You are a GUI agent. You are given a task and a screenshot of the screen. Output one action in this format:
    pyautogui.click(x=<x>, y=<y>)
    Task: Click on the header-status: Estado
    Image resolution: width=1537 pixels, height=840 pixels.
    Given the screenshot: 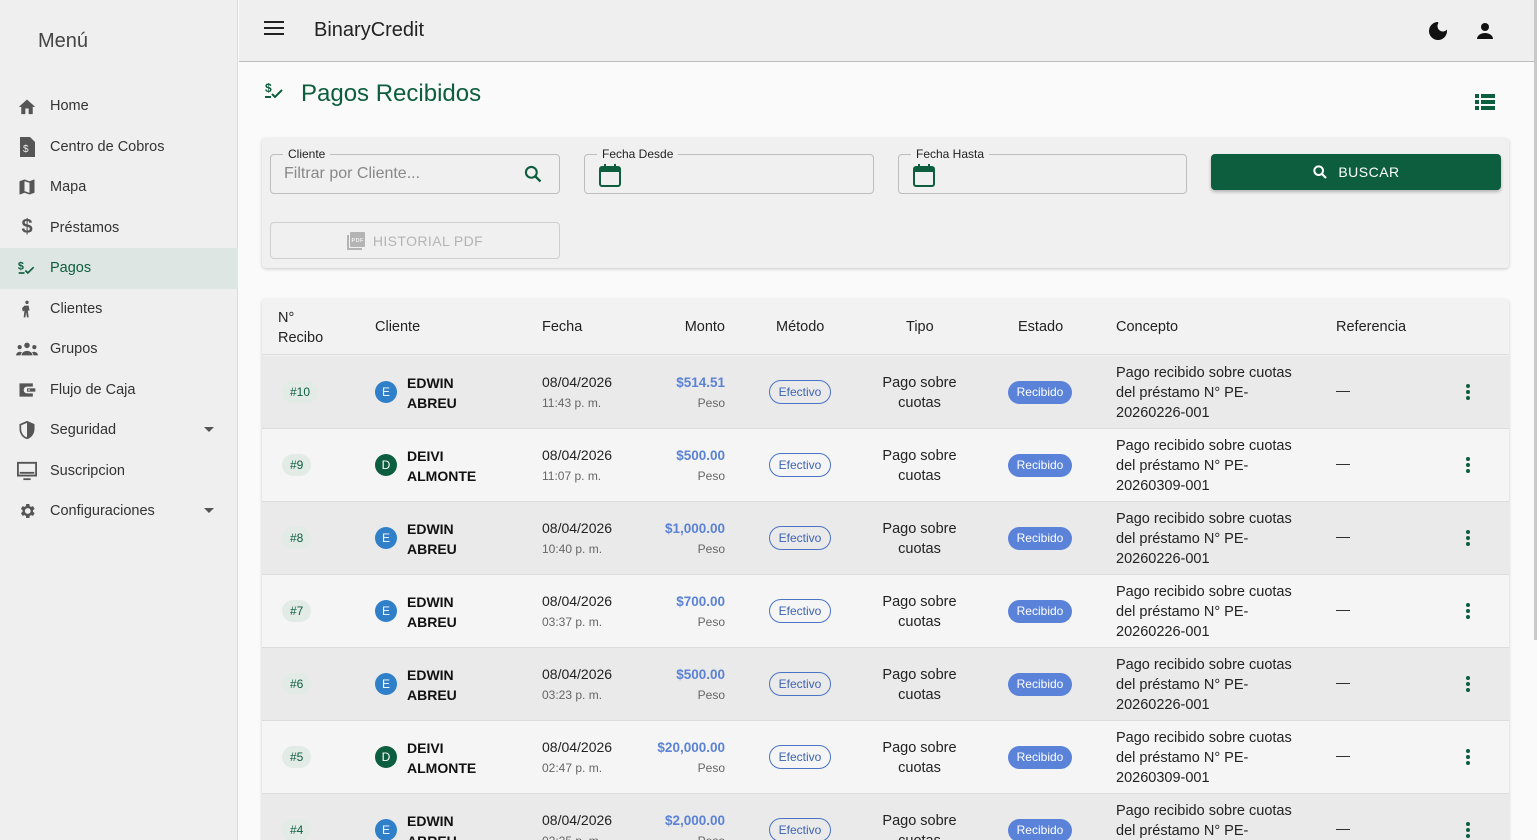 What is the action you would take?
    pyautogui.click(x=1040, y=327)
    